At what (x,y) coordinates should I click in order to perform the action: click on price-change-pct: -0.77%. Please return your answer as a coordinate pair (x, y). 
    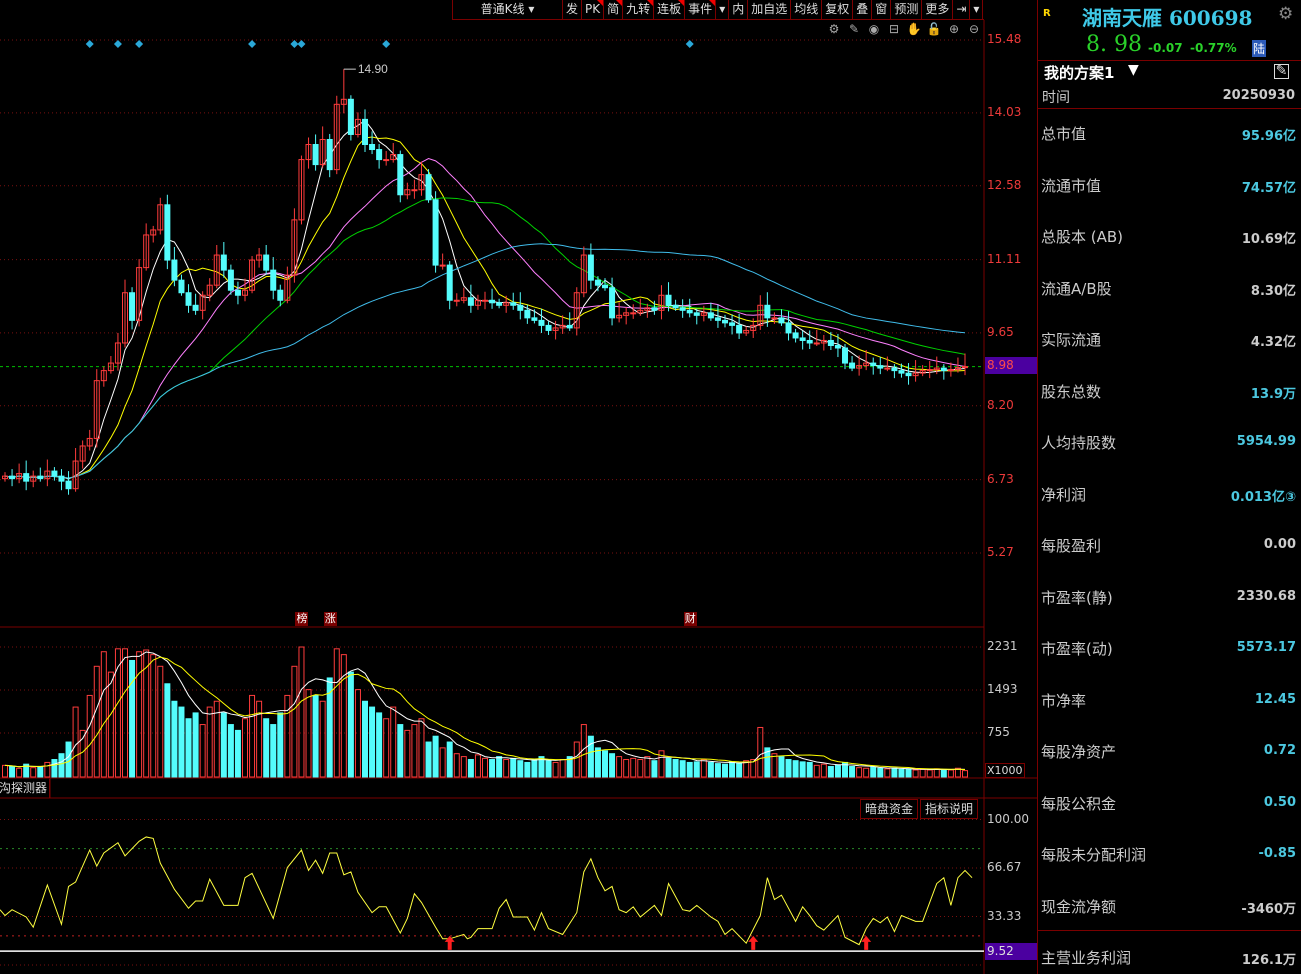
    Looking at the image, I should click on (1213, 48).